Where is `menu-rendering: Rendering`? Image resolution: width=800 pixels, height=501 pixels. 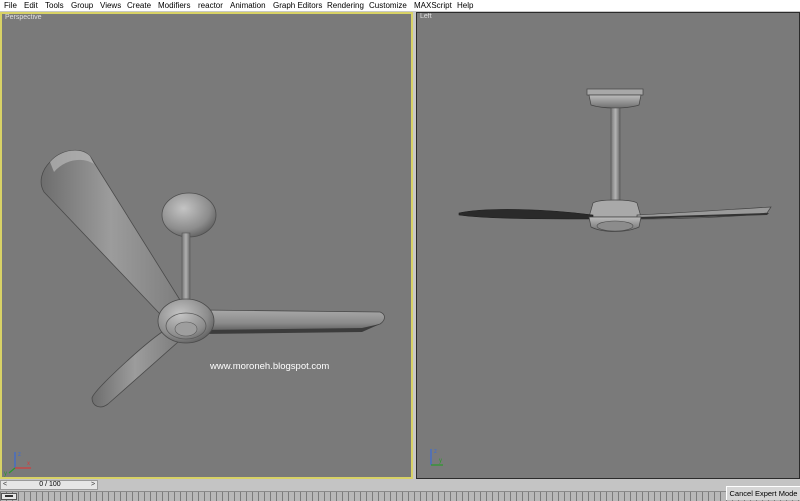 menu-rendering: Rendering is located at coordinates (345, 5).